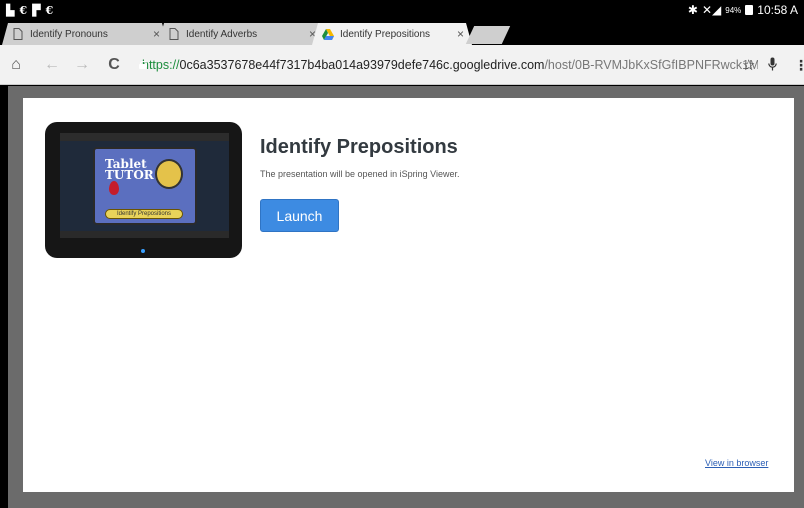 The image size is (804, 508). What do you see at coordinates (749, 10) in the screenshot?
I see `battery-icon` at bounding box center [749, 10].